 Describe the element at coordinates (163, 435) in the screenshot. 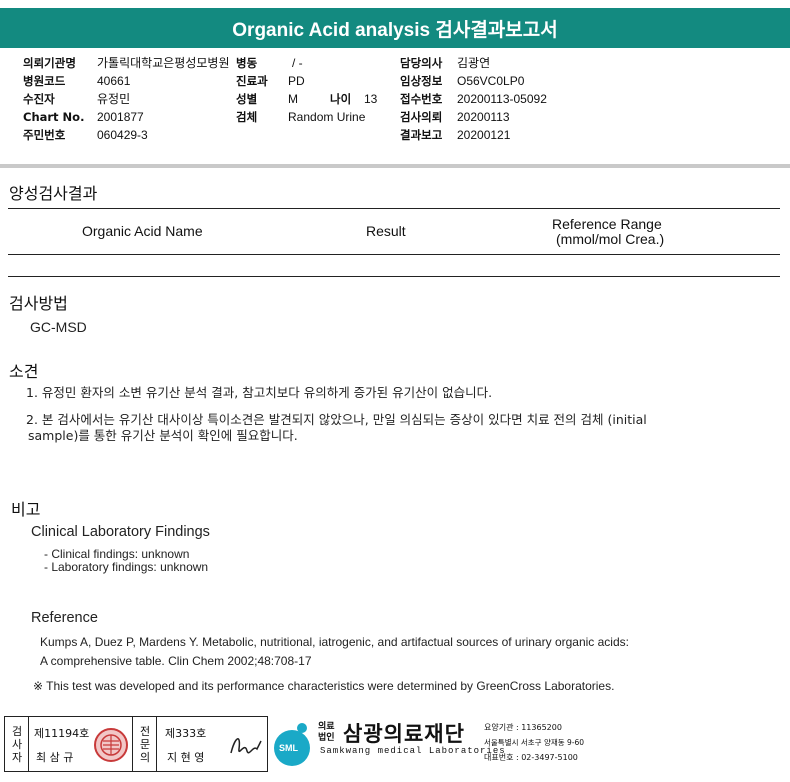

I see `finding-item-2-line-2: sample)를 통한 유기산 분석이 확인에 필요합니다.` at that location.